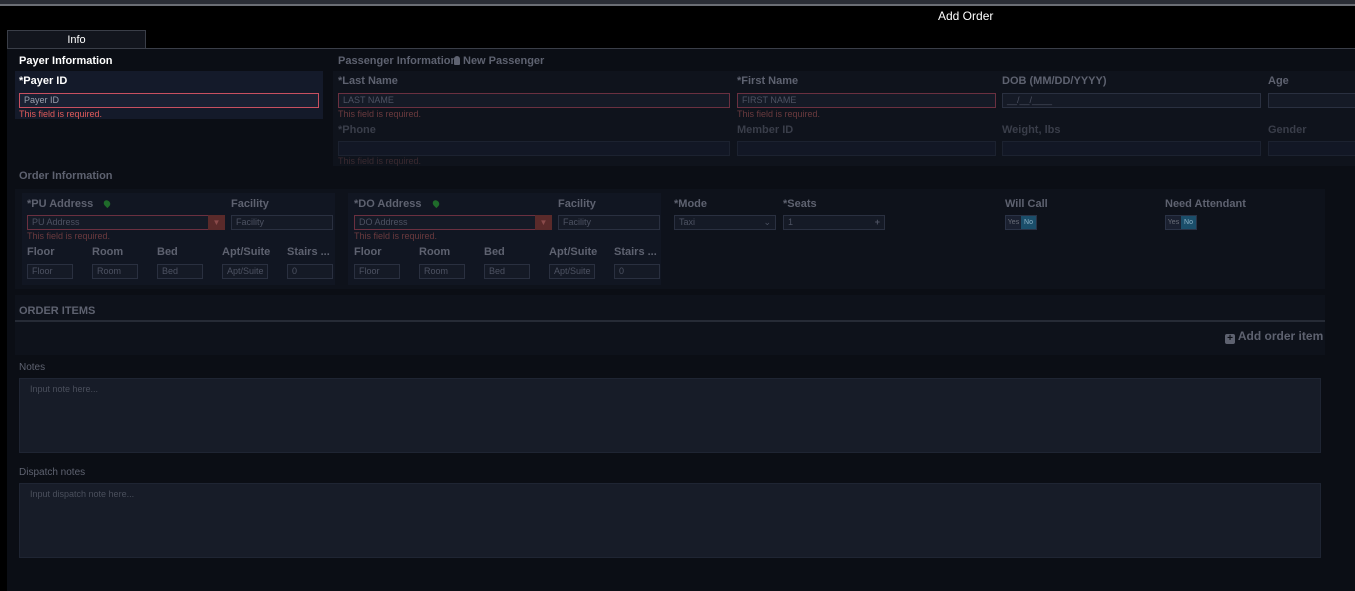  I want to click on order-items-section, so click(670, 325).